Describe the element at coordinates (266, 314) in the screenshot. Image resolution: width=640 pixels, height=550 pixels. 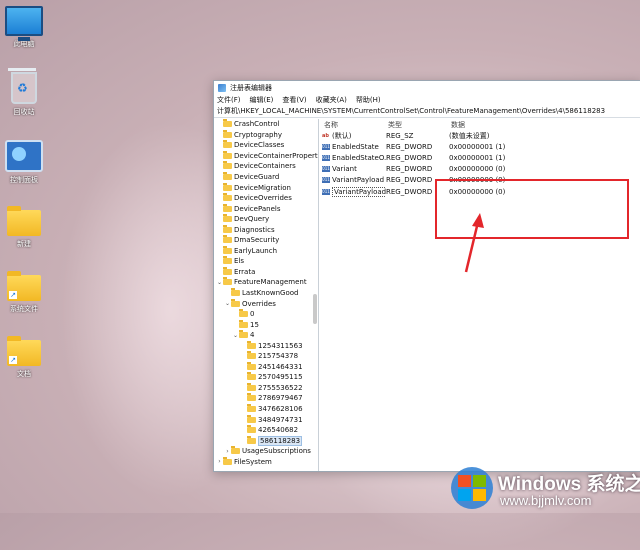
I see `tree-item: 0` at that location.